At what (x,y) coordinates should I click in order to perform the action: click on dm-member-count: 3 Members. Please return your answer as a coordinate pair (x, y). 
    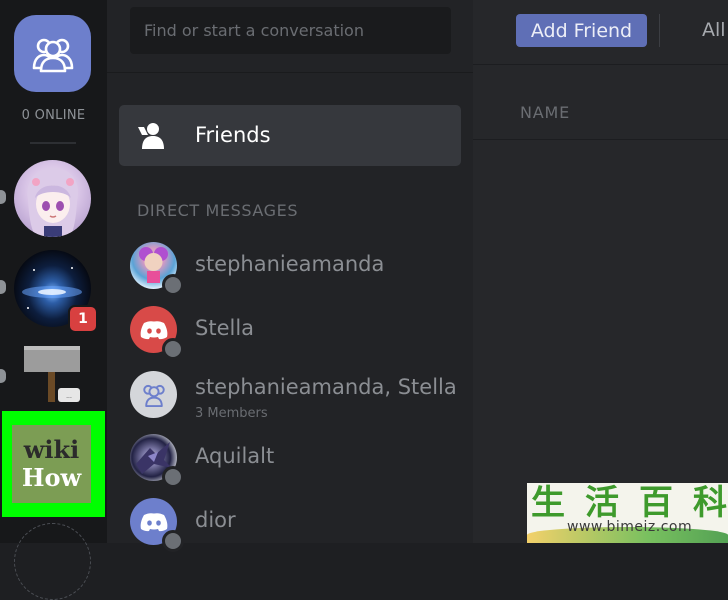
    Looking at the image, I should click on (231, 413).